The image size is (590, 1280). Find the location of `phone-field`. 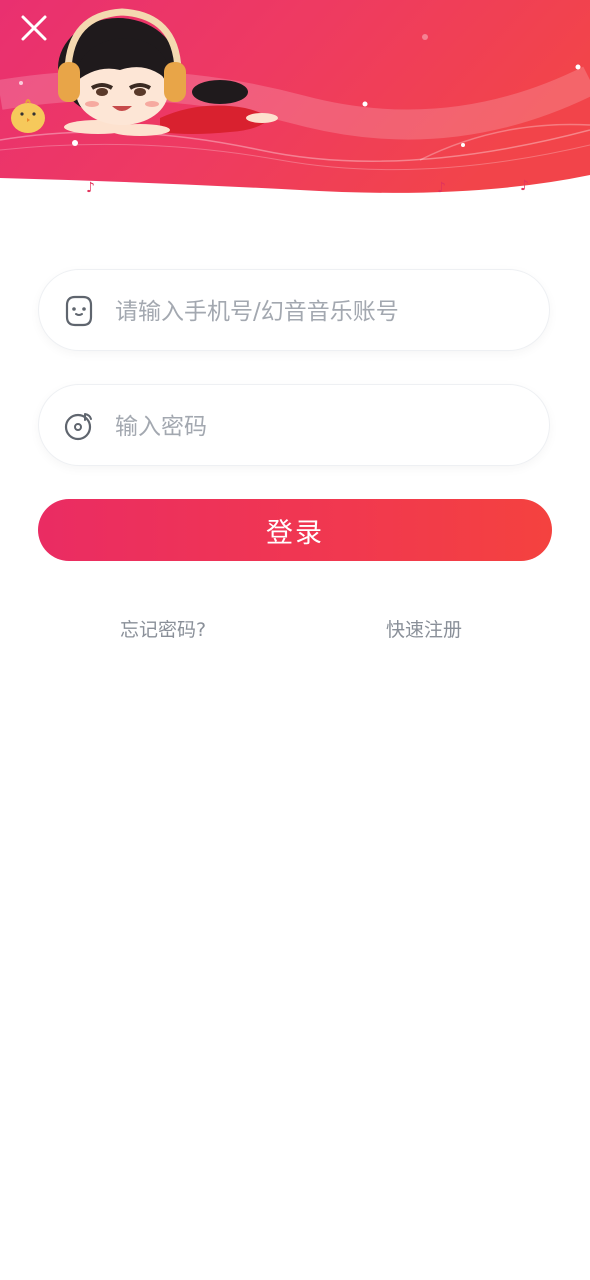

phone-field is located at coordinates (294, 310).